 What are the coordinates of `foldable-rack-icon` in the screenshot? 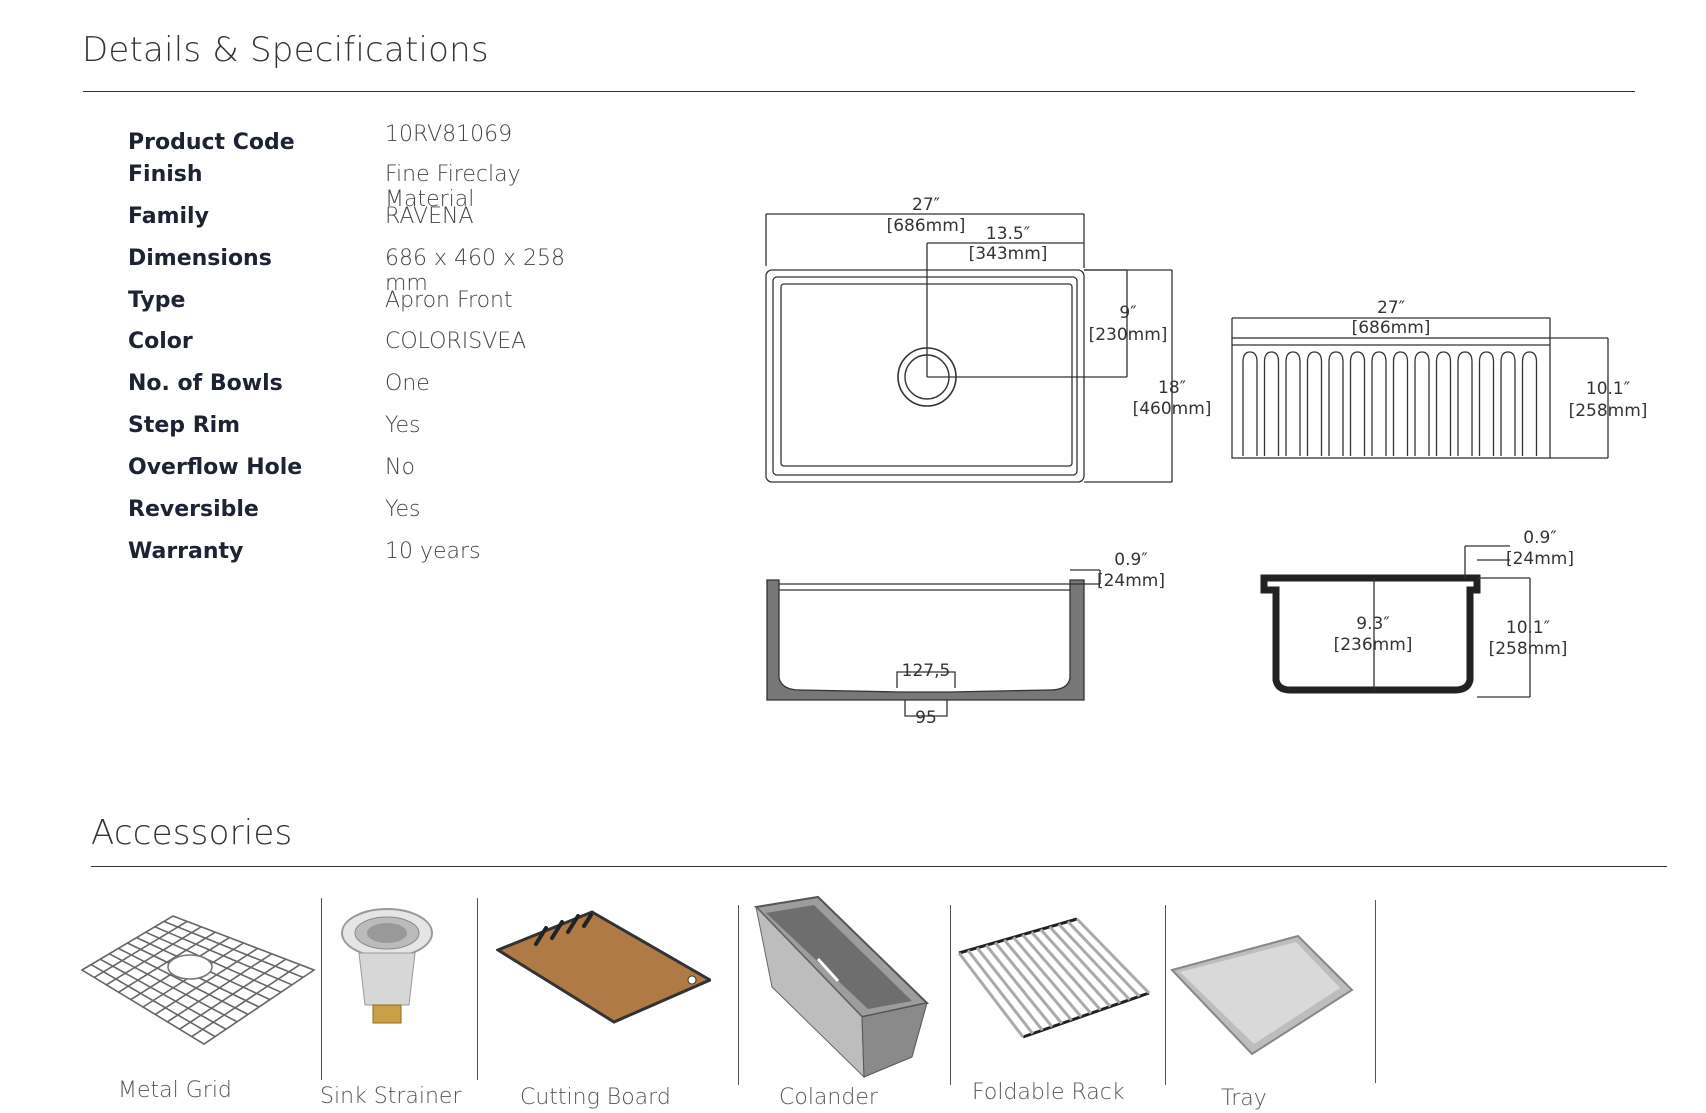 It's located at (1054, 978).